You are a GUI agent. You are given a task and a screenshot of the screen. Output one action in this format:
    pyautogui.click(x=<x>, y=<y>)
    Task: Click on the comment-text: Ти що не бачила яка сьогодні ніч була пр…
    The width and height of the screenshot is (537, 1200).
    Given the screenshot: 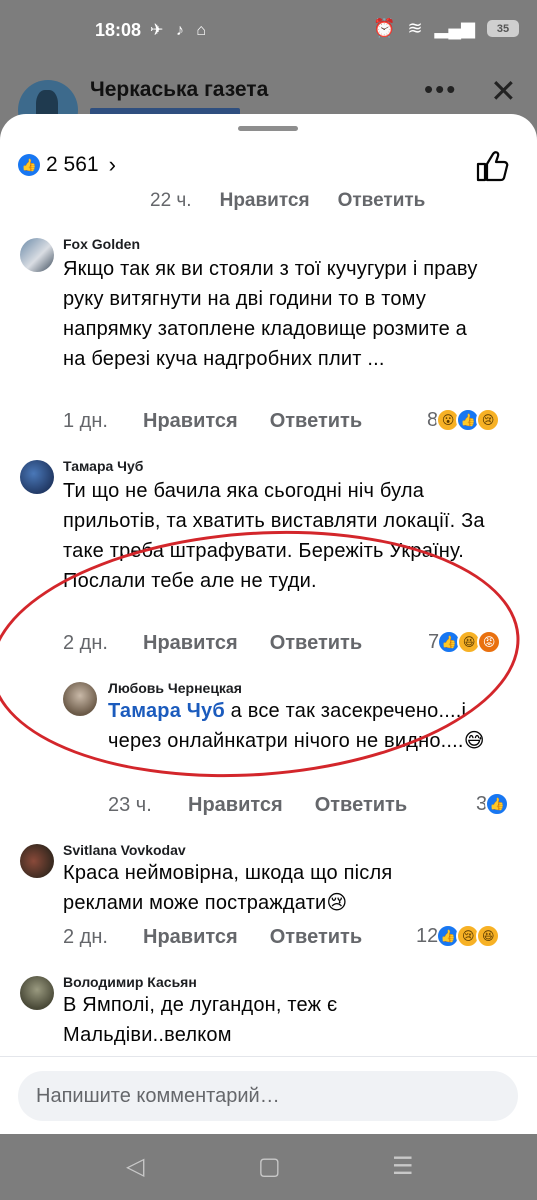 What is the action you would take?
    pyautogui.click(x=274, y=536)
    